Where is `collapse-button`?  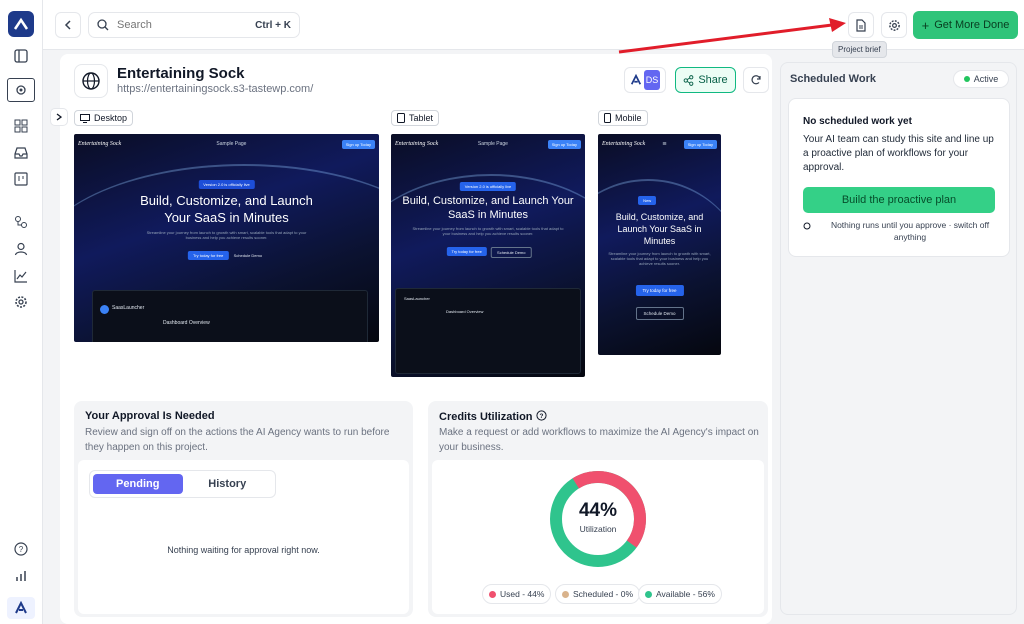 collapse-button is located at coordinates (59, 117).